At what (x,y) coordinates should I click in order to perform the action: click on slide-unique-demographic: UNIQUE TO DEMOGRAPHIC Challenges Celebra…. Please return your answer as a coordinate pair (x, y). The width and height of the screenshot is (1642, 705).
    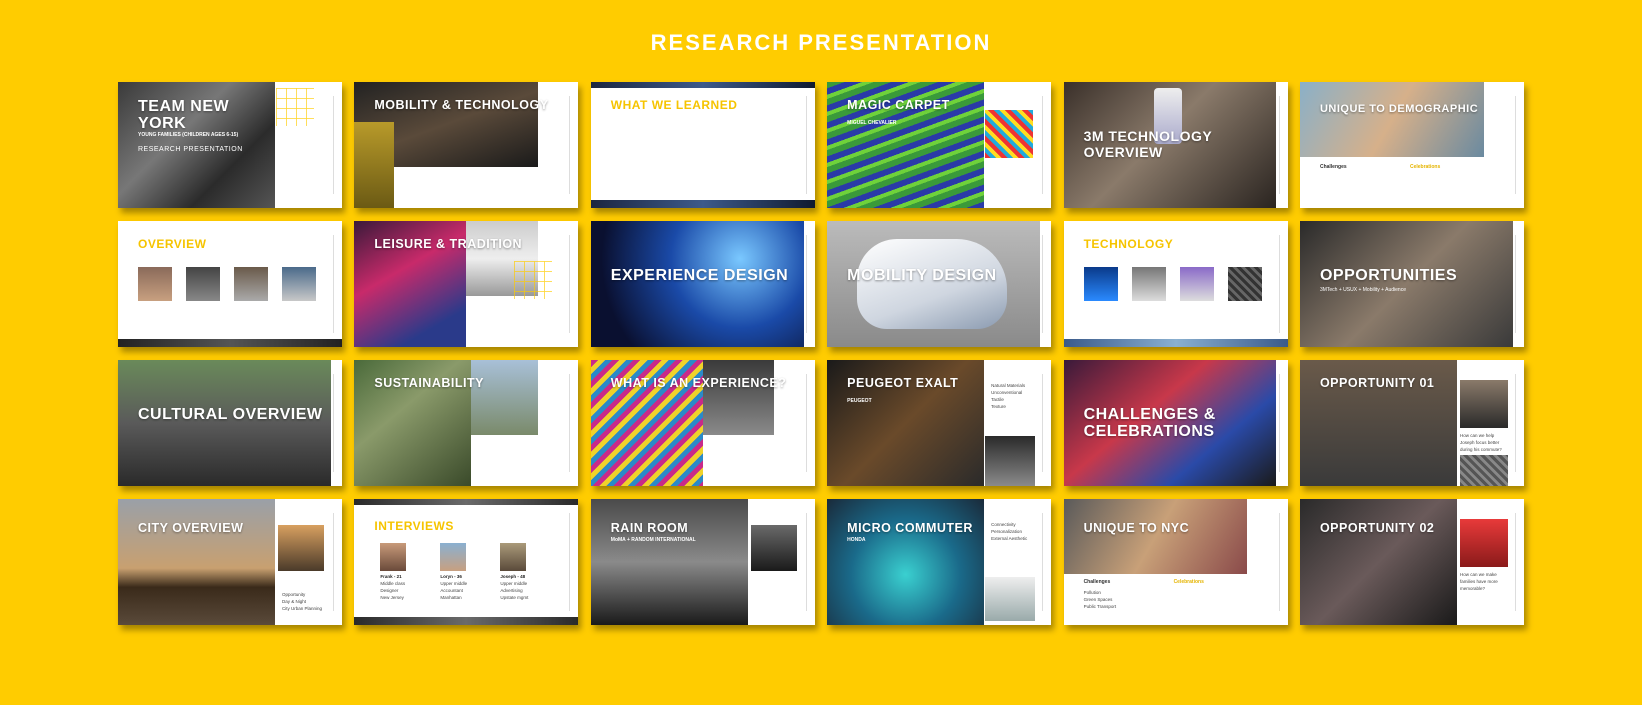
    Looking at the image, I should click on (1411, 145).